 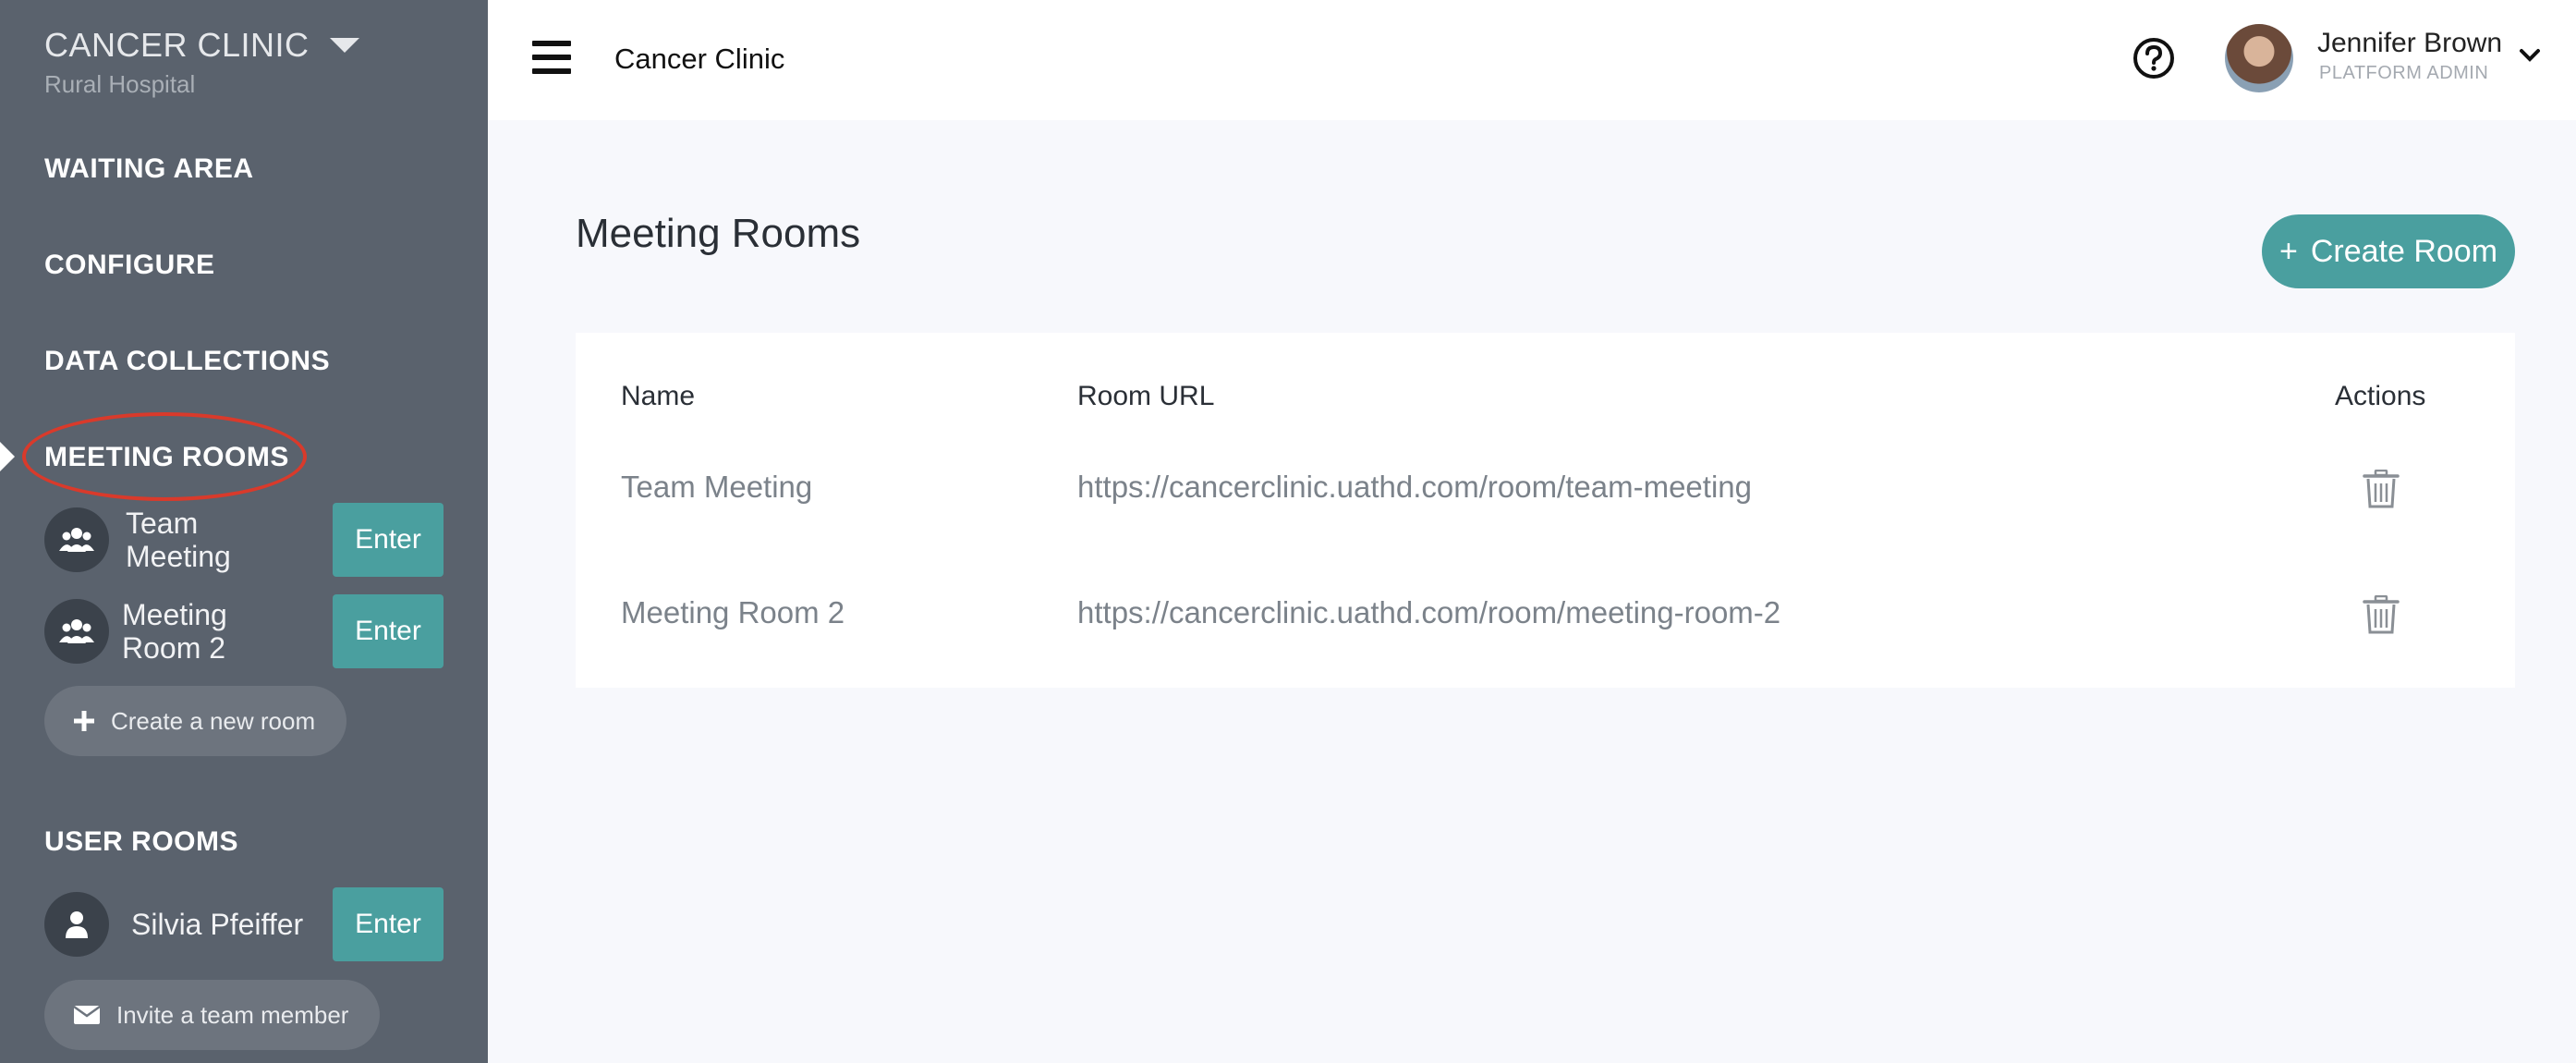 I want to click on sidebar-user-room-silvia: Silvia Pfeiffer Enter, so click(x=244, y=924).